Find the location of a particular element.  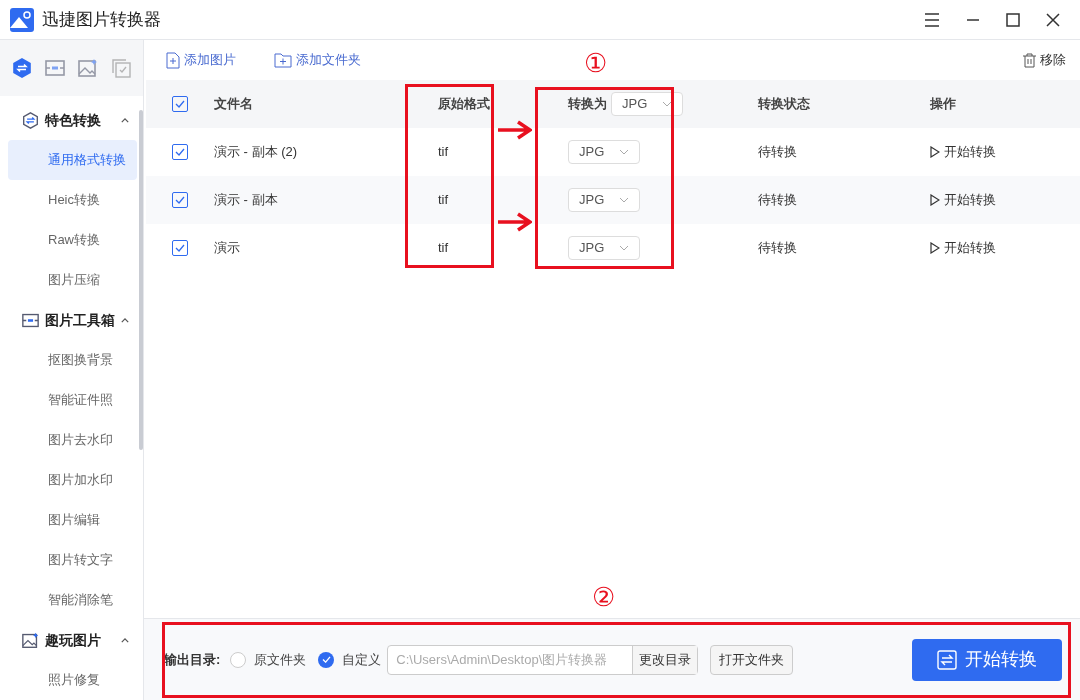

table-cell-text: 演示 - 副本 is located at coordinates (246, 200).